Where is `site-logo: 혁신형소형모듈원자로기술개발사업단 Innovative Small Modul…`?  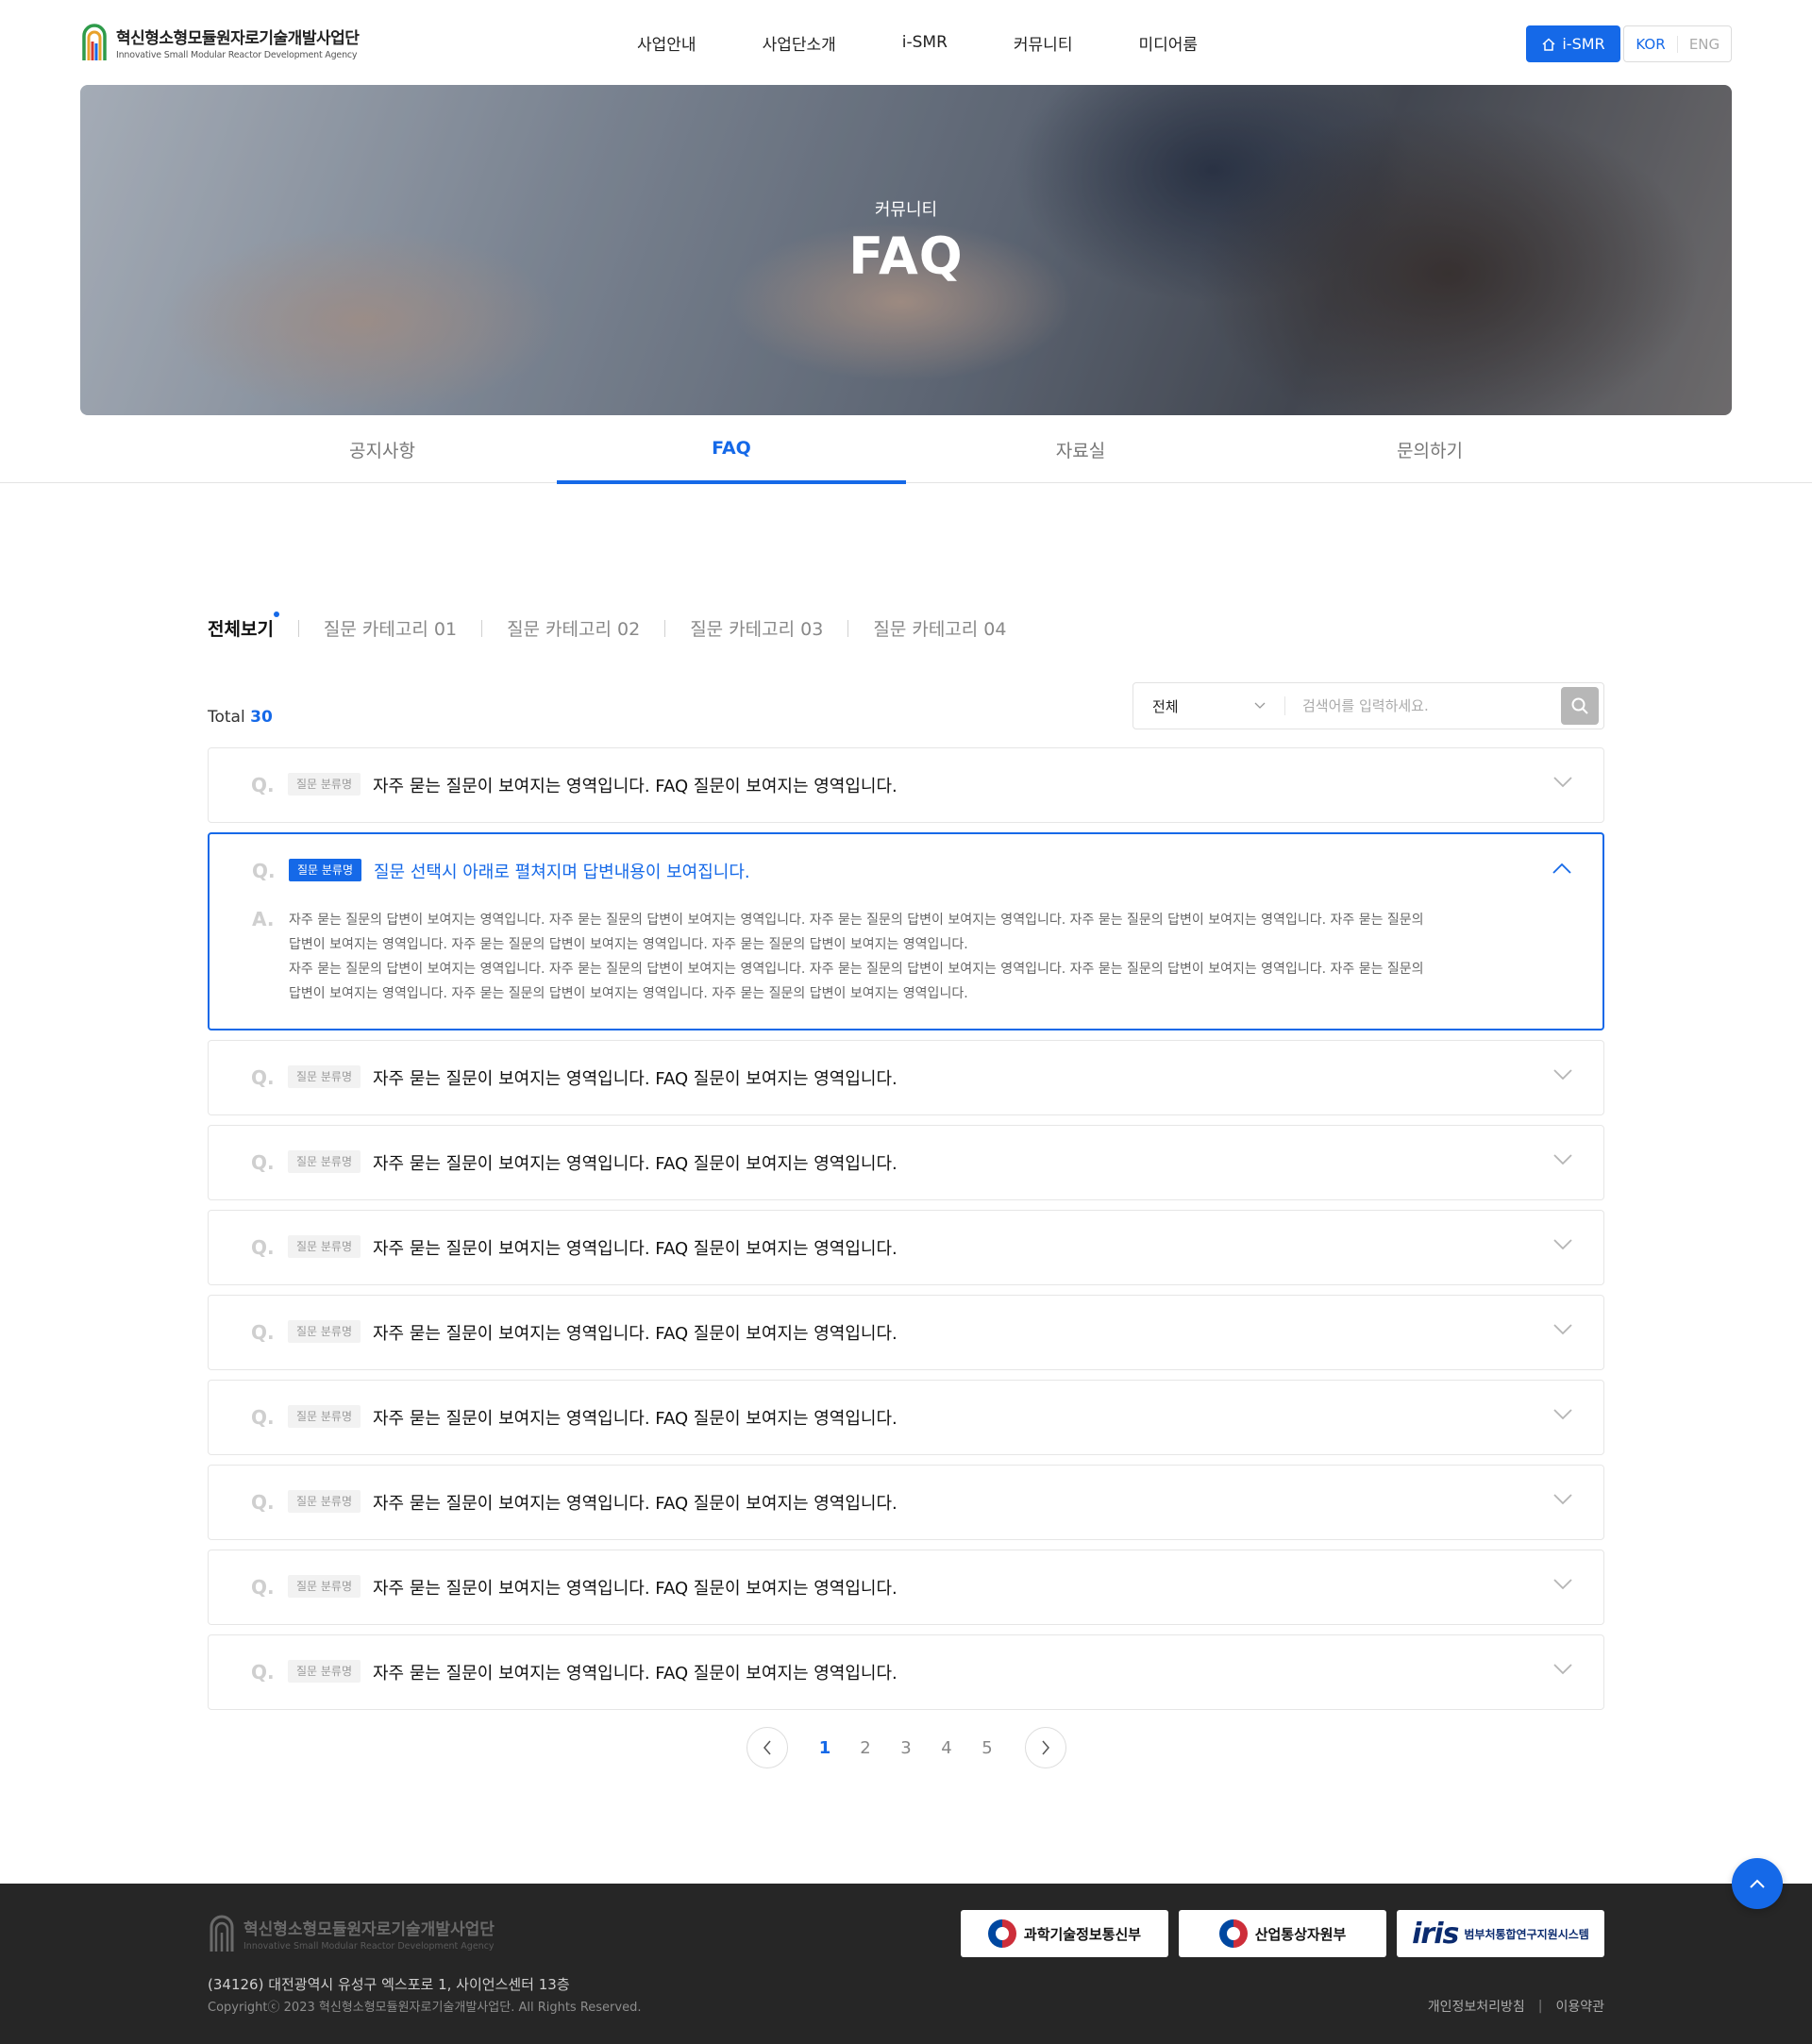
site-logo: 혁신형소형모듈원자로기술개발사업단 Innovative Small Modul… is located at coordinates (220, 43).